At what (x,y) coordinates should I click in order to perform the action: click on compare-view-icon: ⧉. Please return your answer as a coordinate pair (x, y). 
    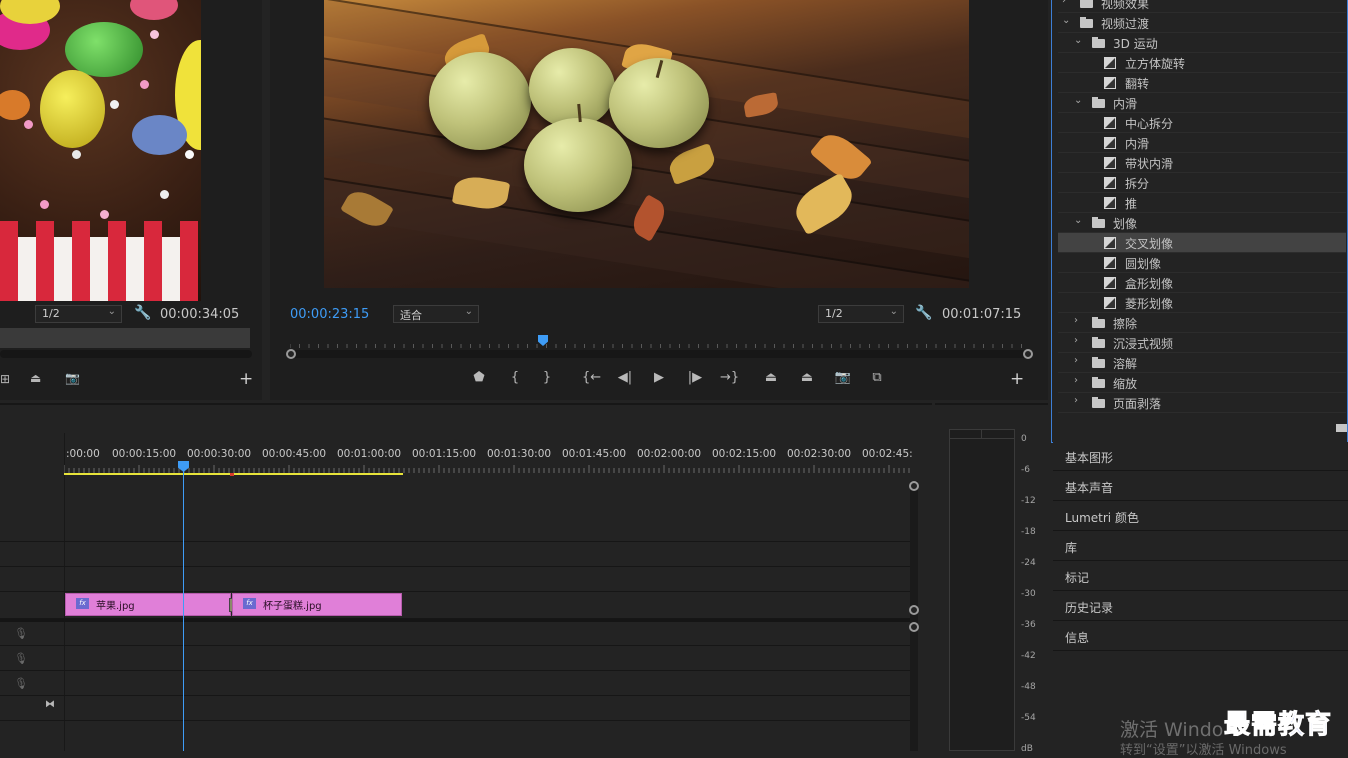
    Looking at the image, I should click on (877, 377).